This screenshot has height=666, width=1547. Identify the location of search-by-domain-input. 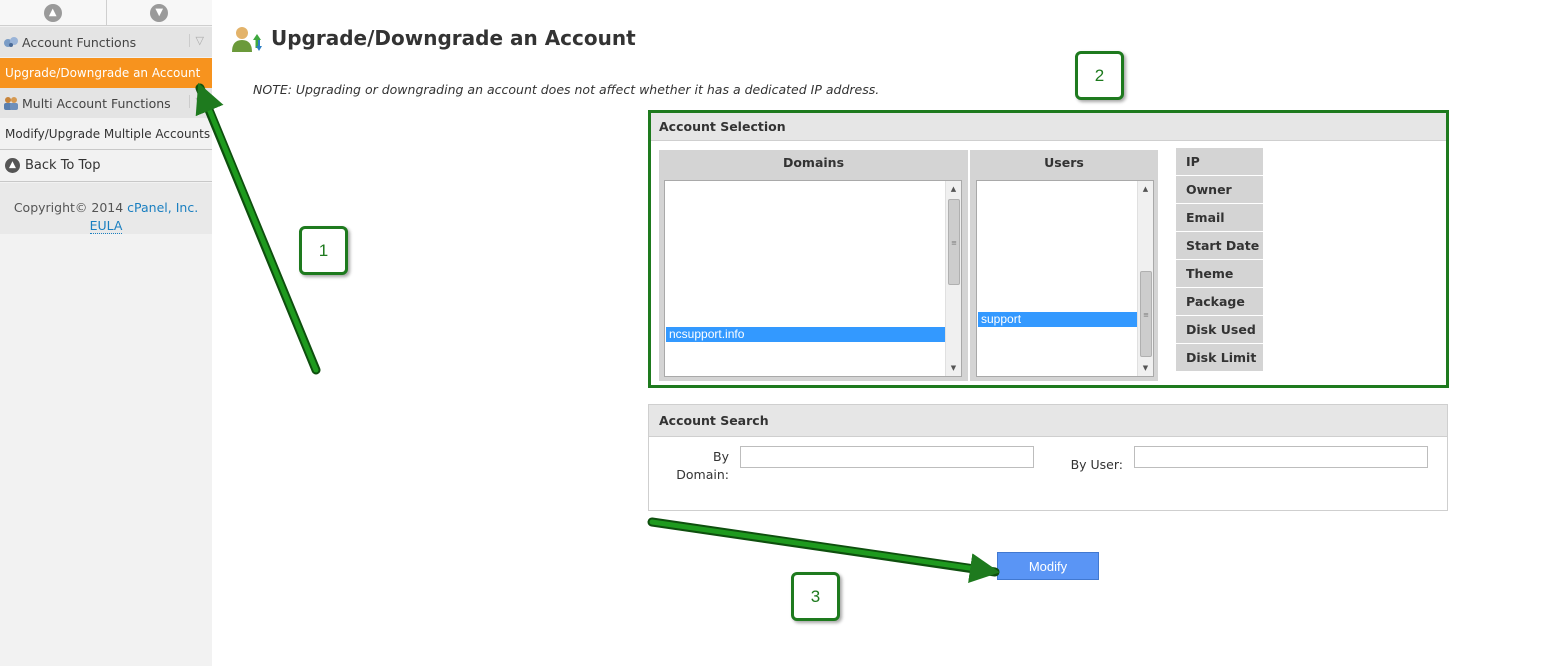
(887, 457).